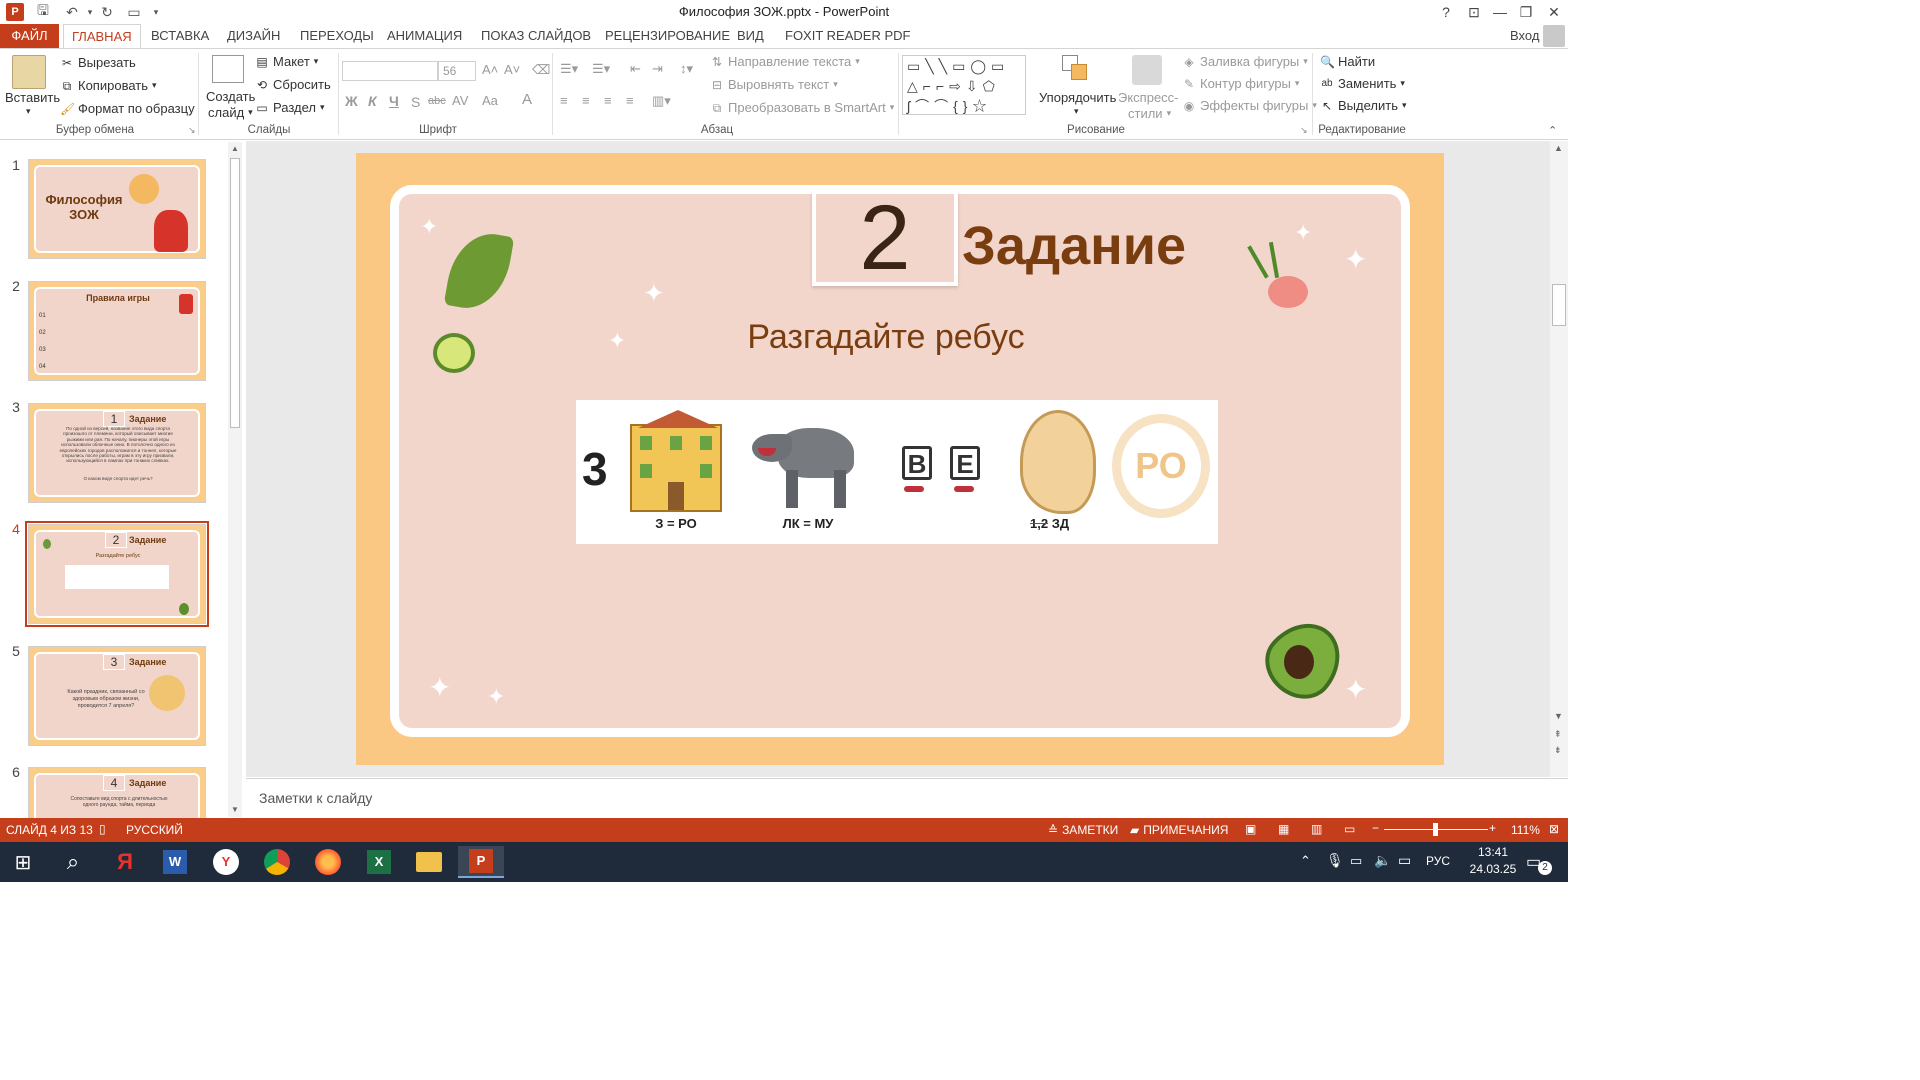 The height and width of the screenshot is (1080, 1920). What do you see at coordinates (1305, 861) in the screenshot?
I see `chevron-up-icon: ⌃` at bounding box center [1305, 861].